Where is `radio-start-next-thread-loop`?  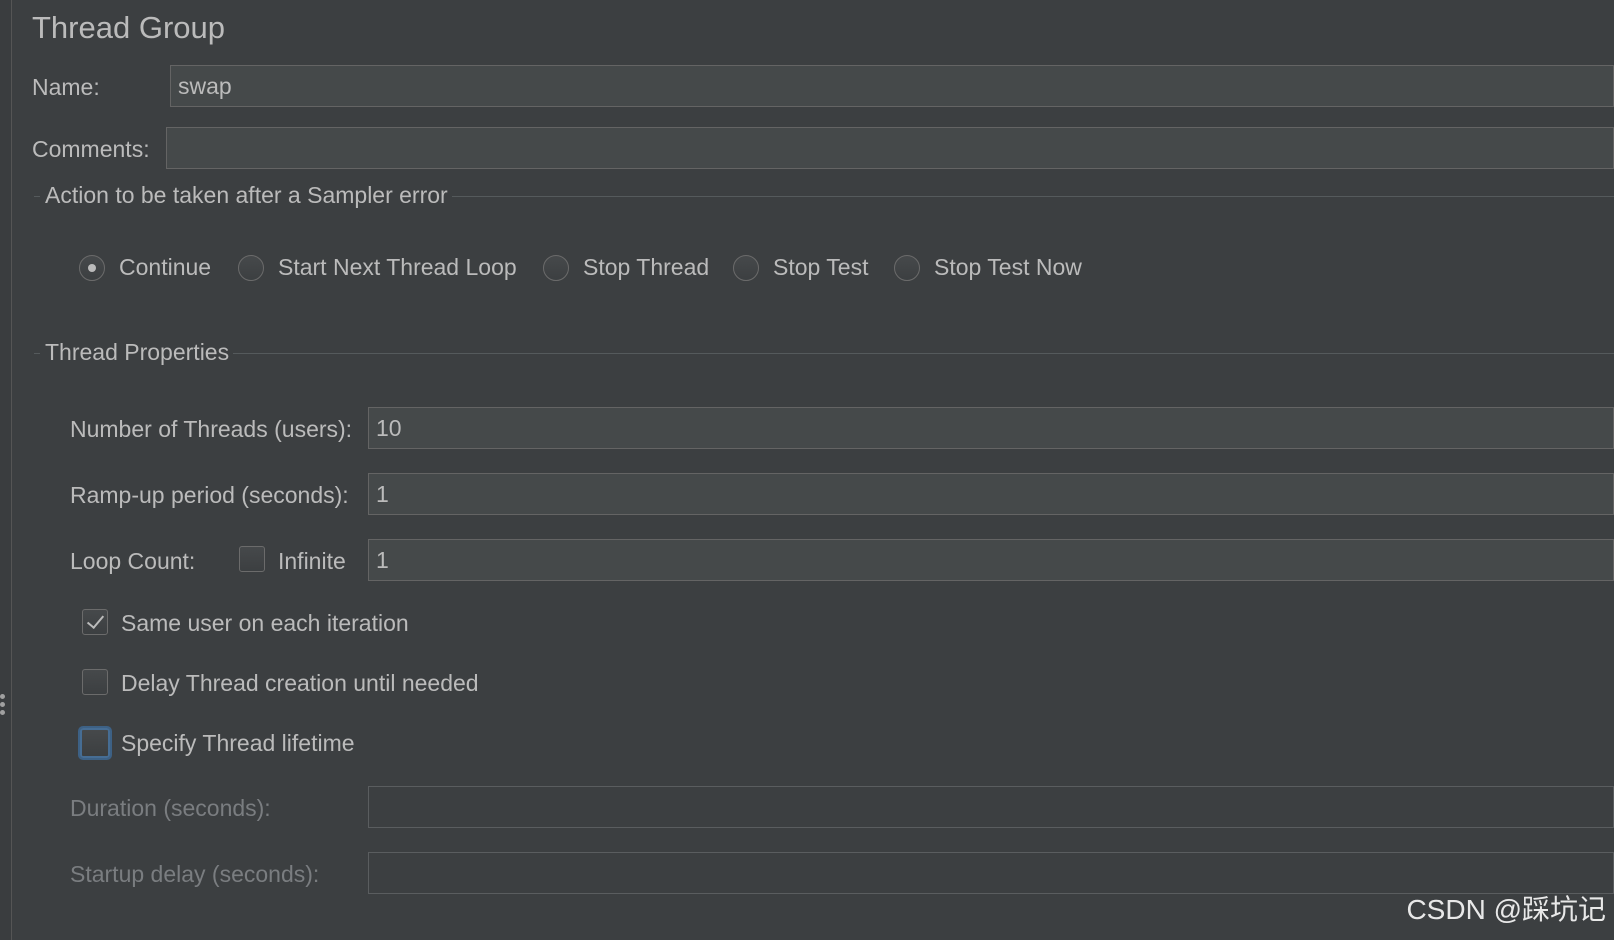
radio-start-next-thread-loop is located at coordinates (251, 268).